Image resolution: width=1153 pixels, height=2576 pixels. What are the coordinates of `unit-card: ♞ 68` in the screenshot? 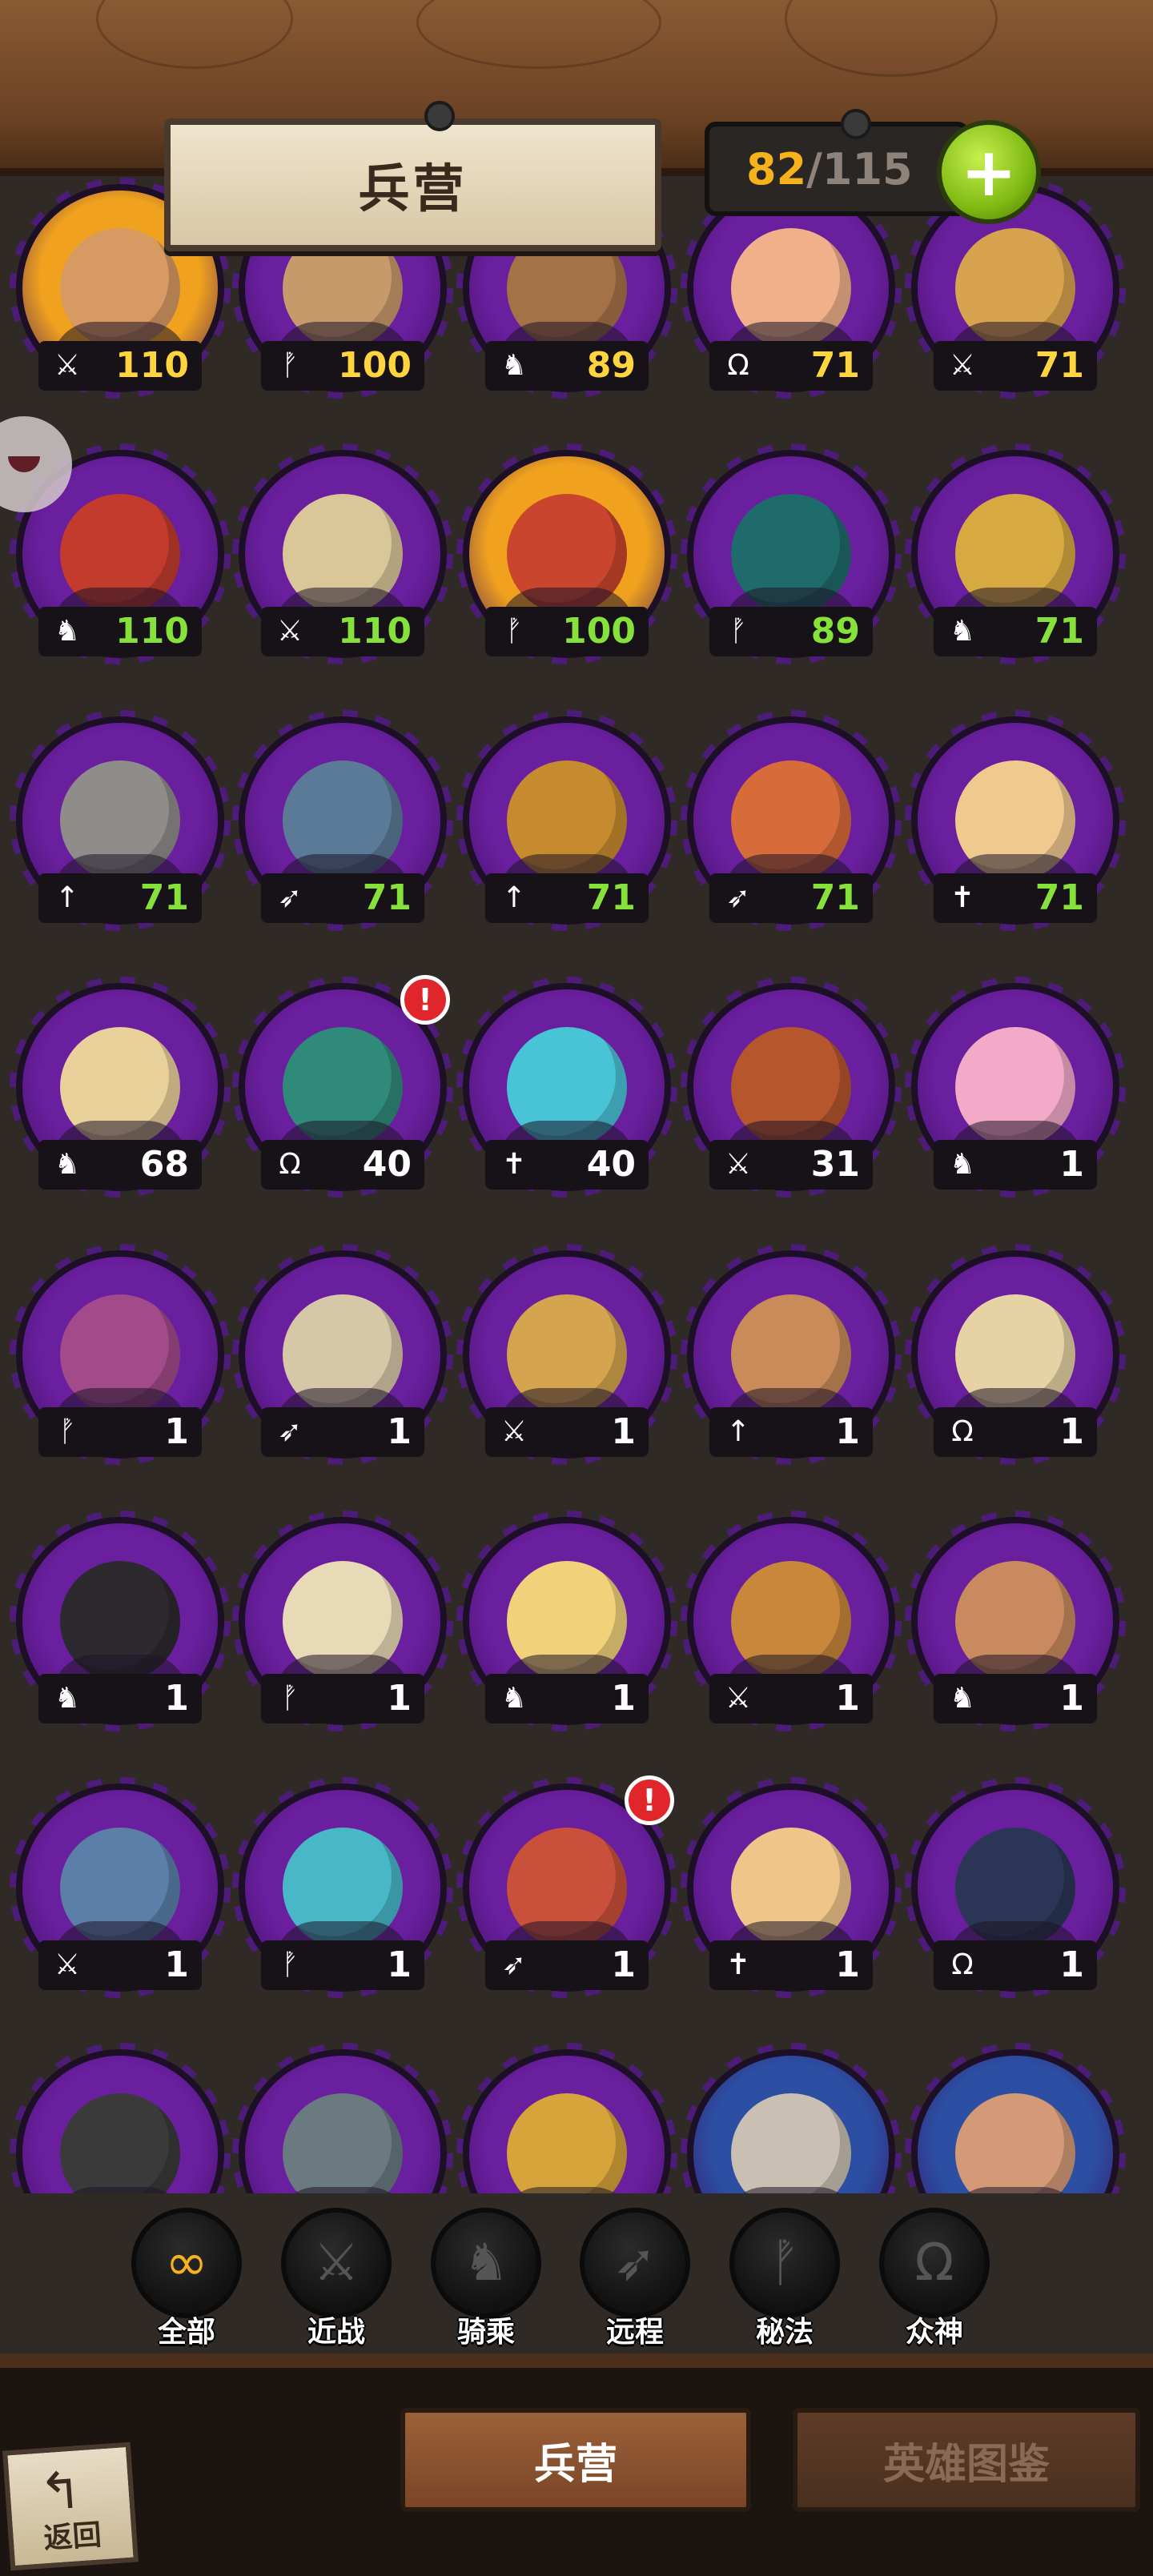 It's located at (121, 1088).